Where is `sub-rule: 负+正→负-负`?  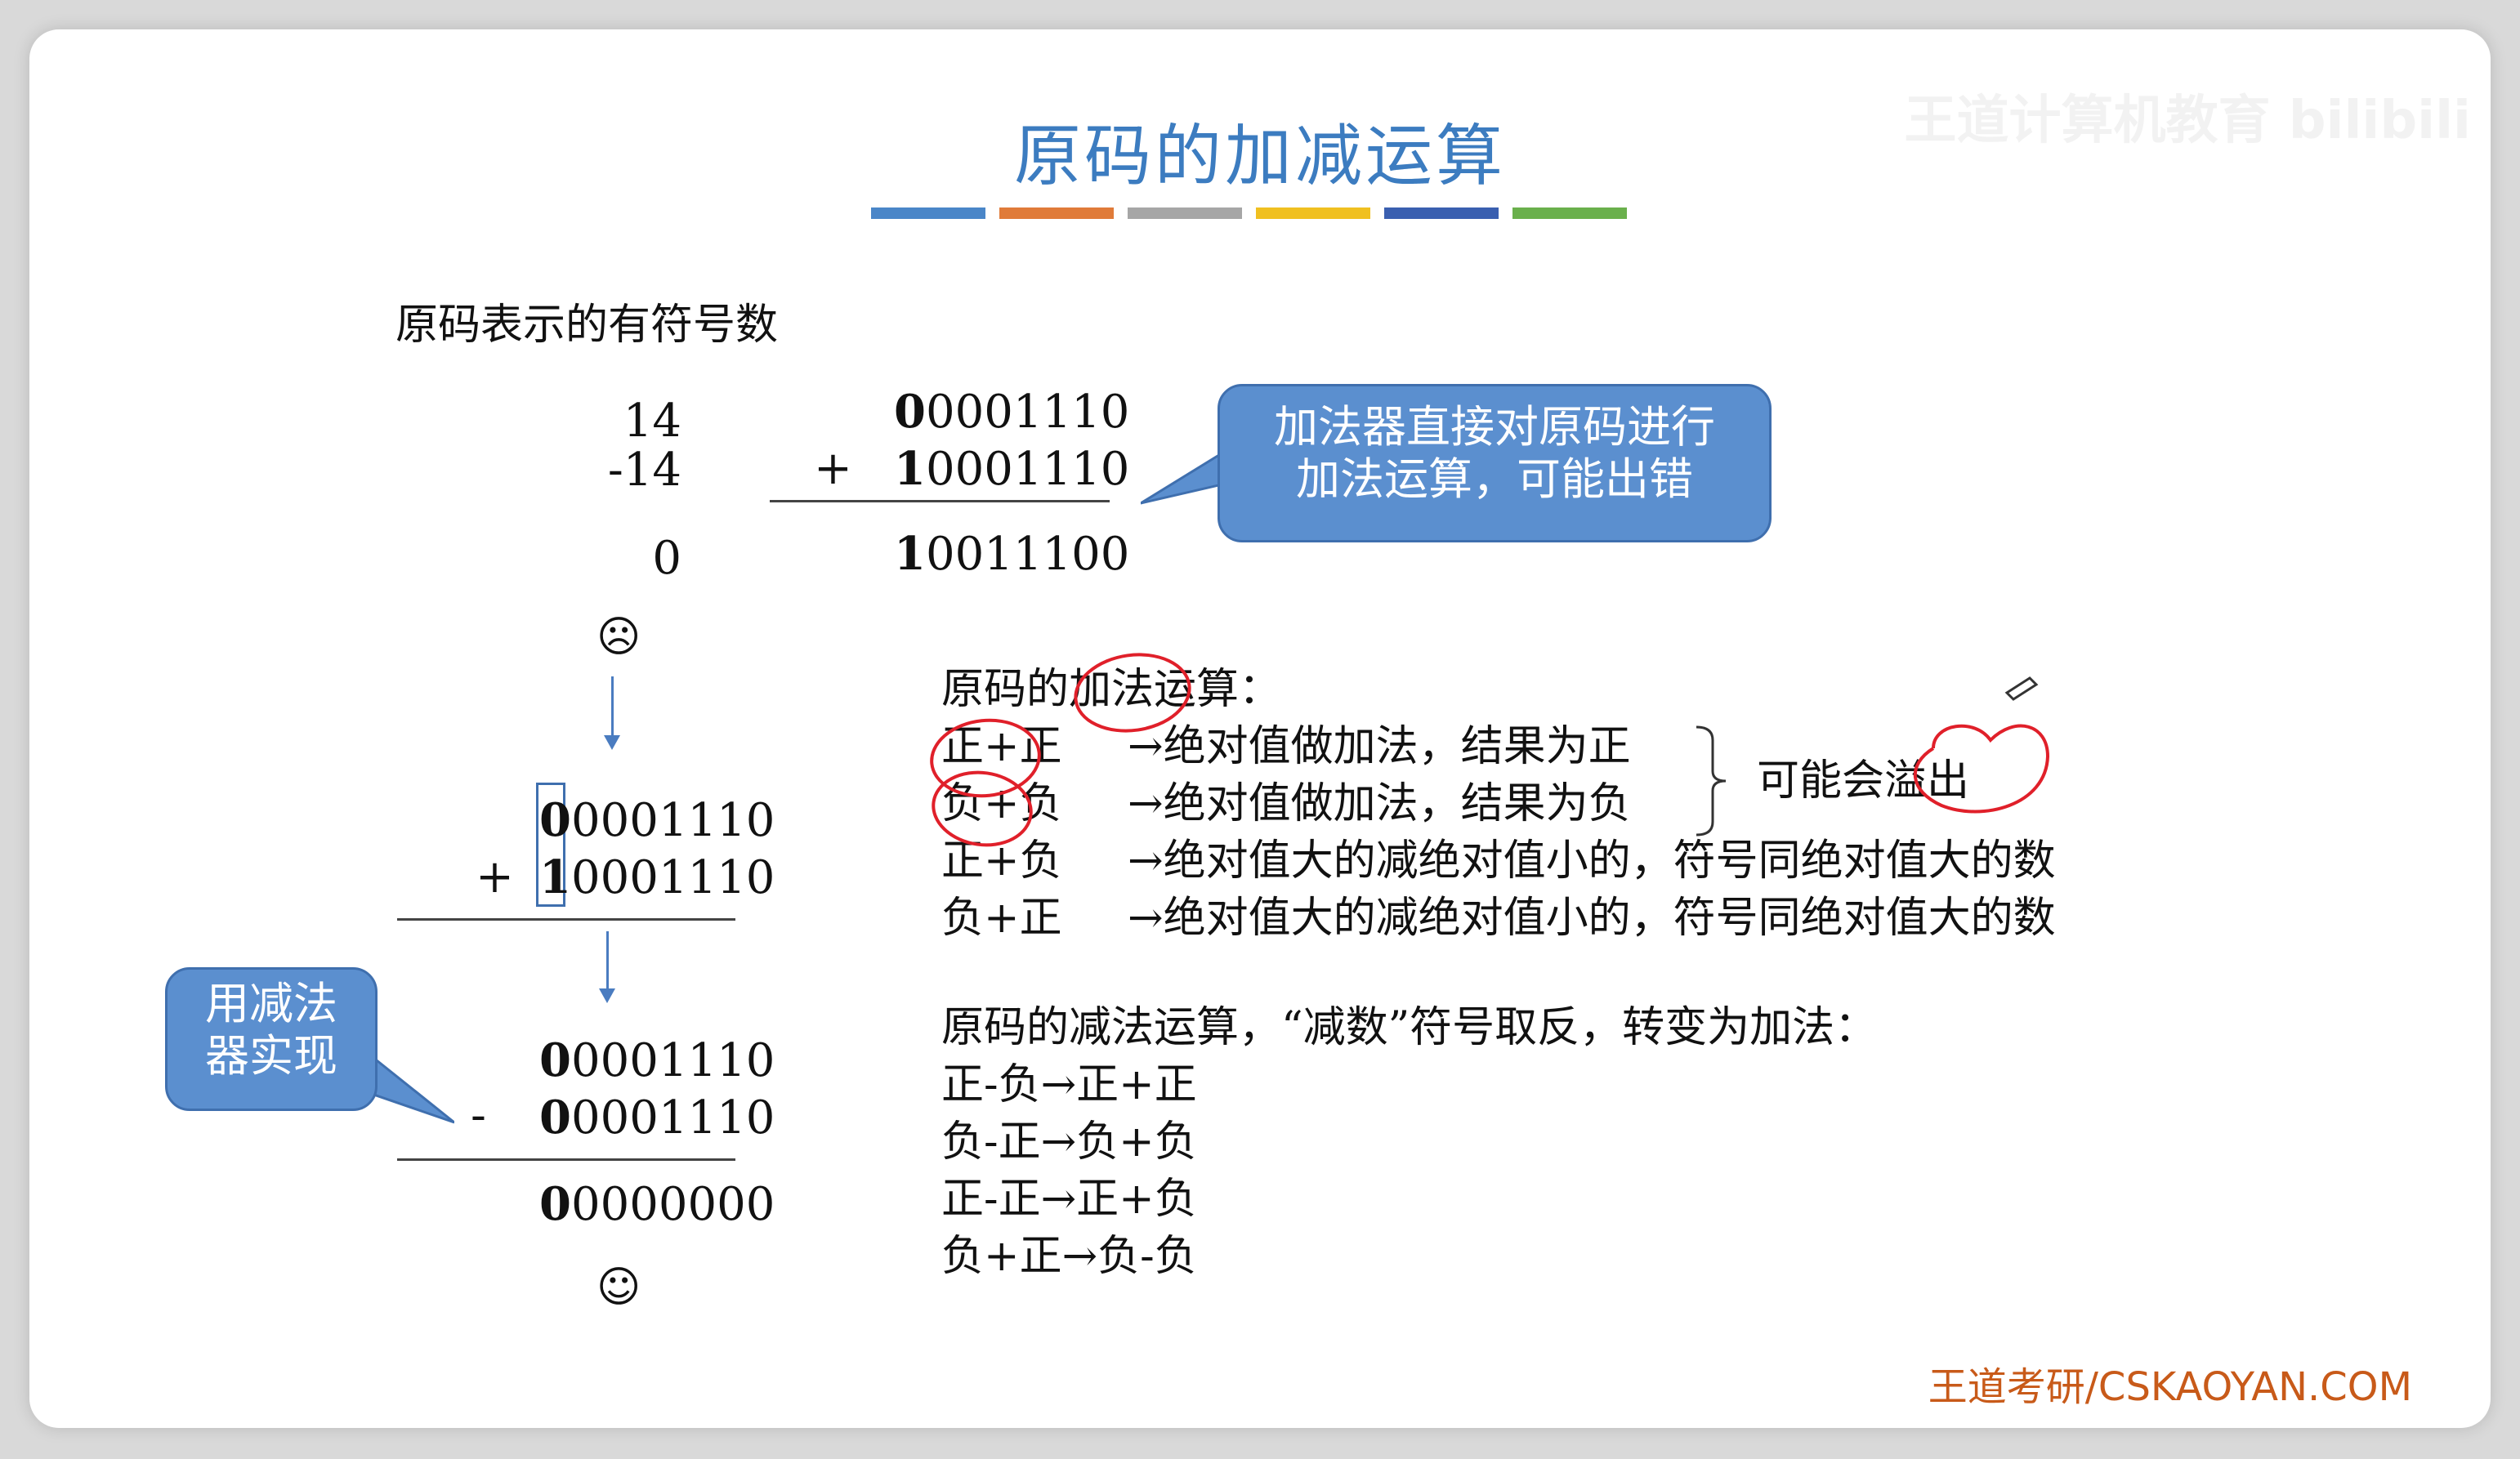
sub-rule: 负+正→负-负 is located at coordinates (1069, 1257).